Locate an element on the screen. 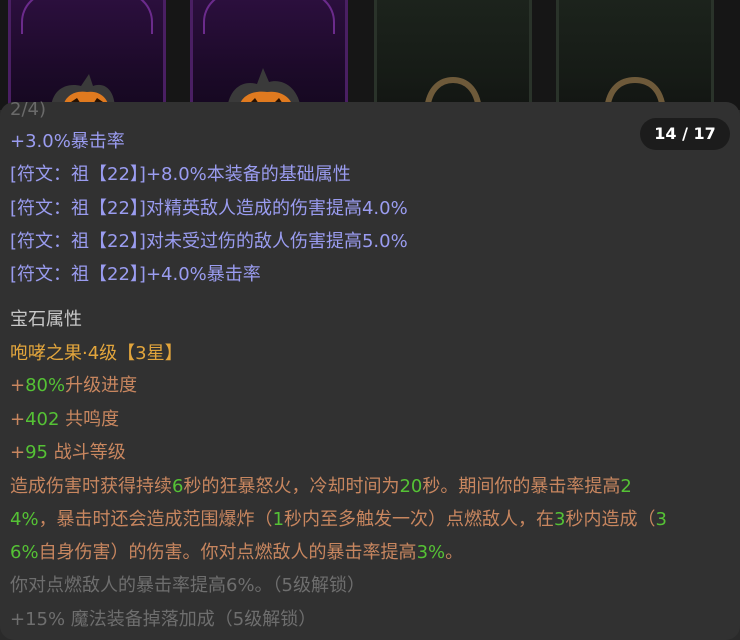 The width and height of the screenshot is (740, 640). page-indicator: 14 / 17 is located at coordinates (685, 134).